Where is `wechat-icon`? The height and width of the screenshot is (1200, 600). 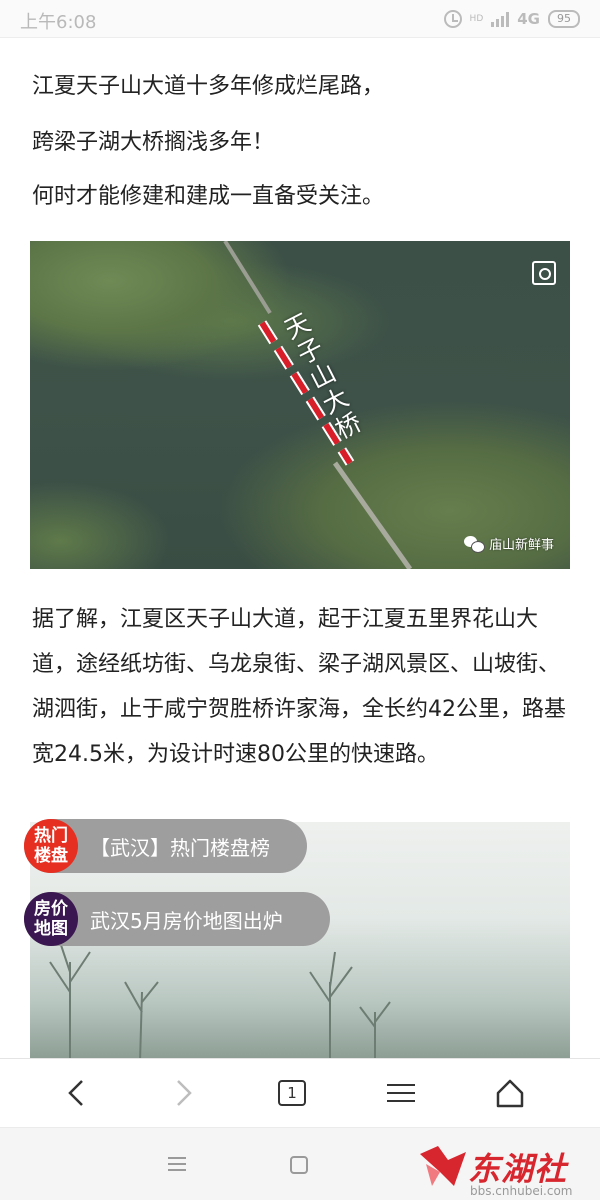
wechat-icon is located at coordinates (474, 544).